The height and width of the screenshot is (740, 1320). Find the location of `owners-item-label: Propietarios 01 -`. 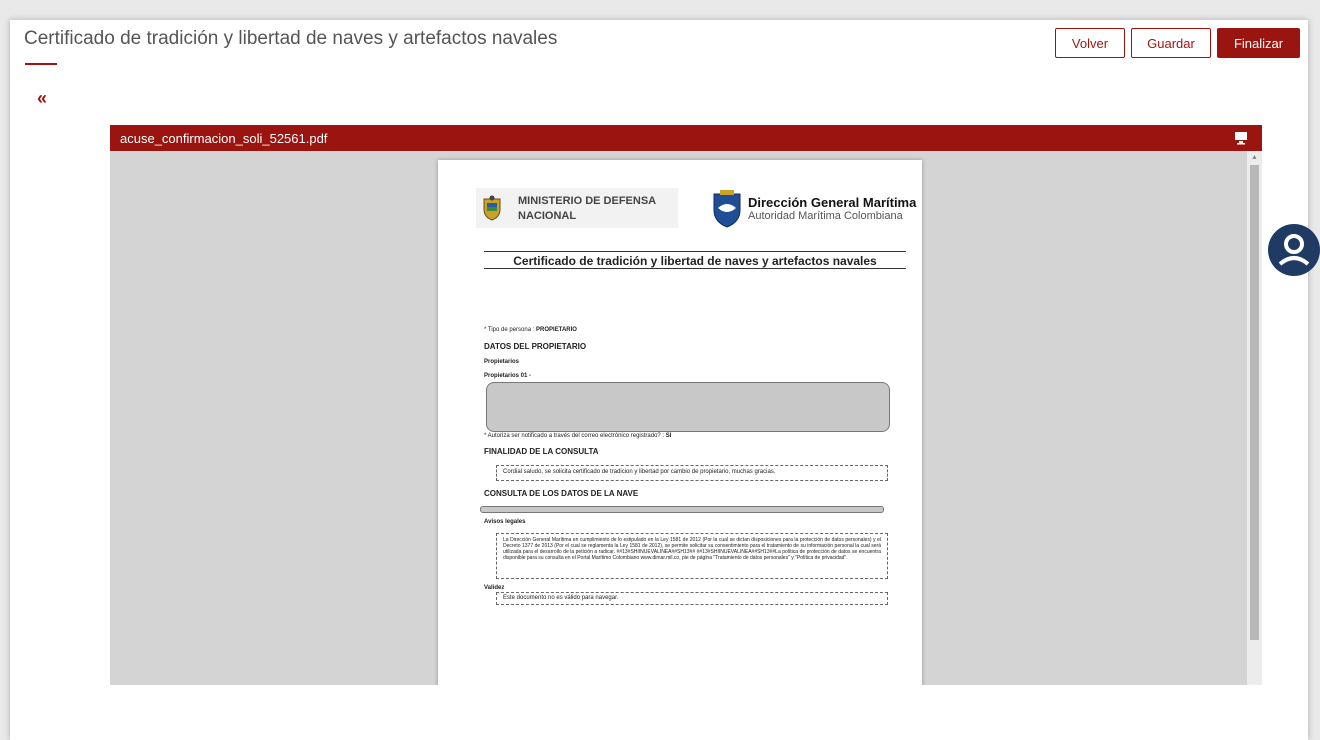

owners-item-label: Propietarios 01 - is located at coordinates (508, 376).